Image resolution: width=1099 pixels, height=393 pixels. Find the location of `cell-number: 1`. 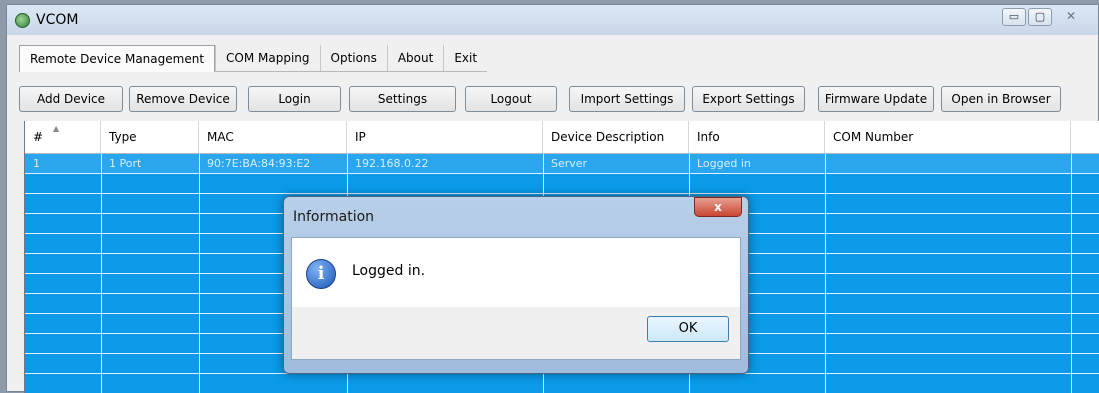

cell-number: 1 is located at coordinates (36, 163).